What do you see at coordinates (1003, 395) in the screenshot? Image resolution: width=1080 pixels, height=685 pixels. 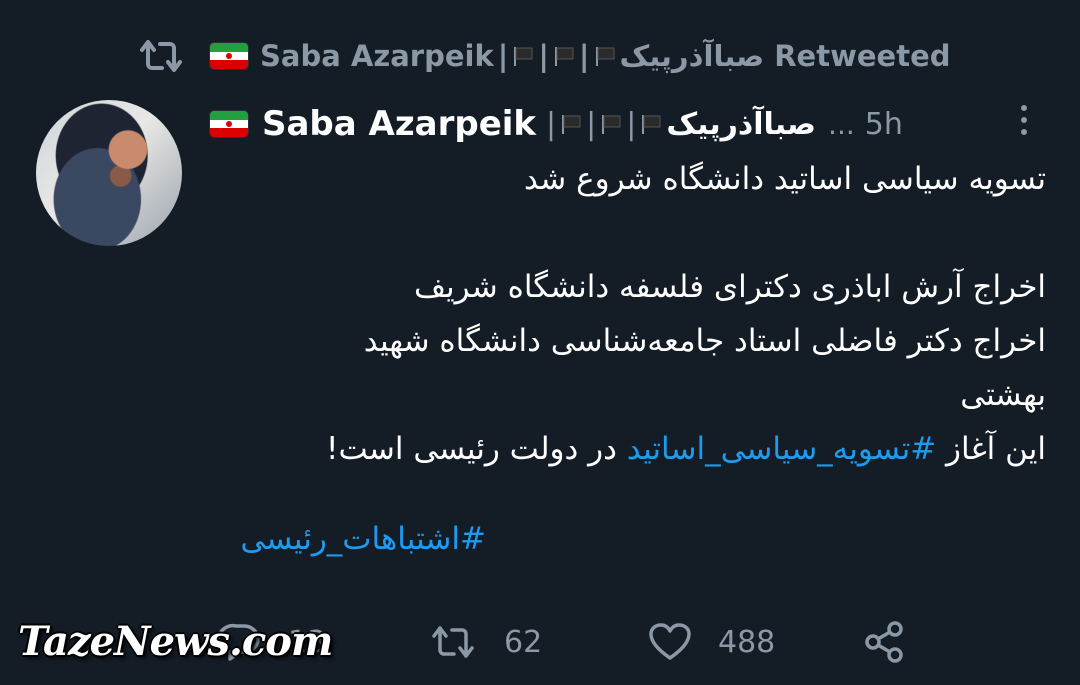 I see `tweet-line: بهشتی` at bounding box center [1003, 395].